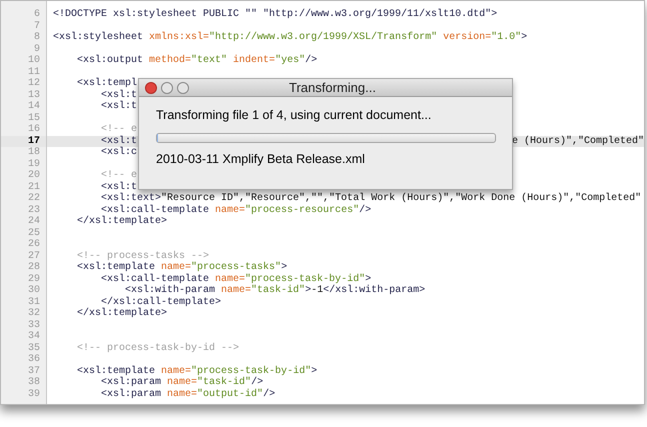 This screenshot has height=427, width=647. I want to click on line-number: 37, so click(33, 371).